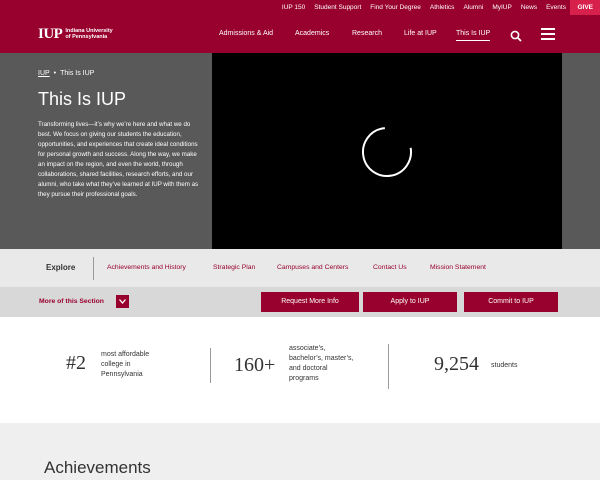 The width and height of the screenshot is (600, 480). I want to click on hamburger-menu-icon, so click(548, 29).